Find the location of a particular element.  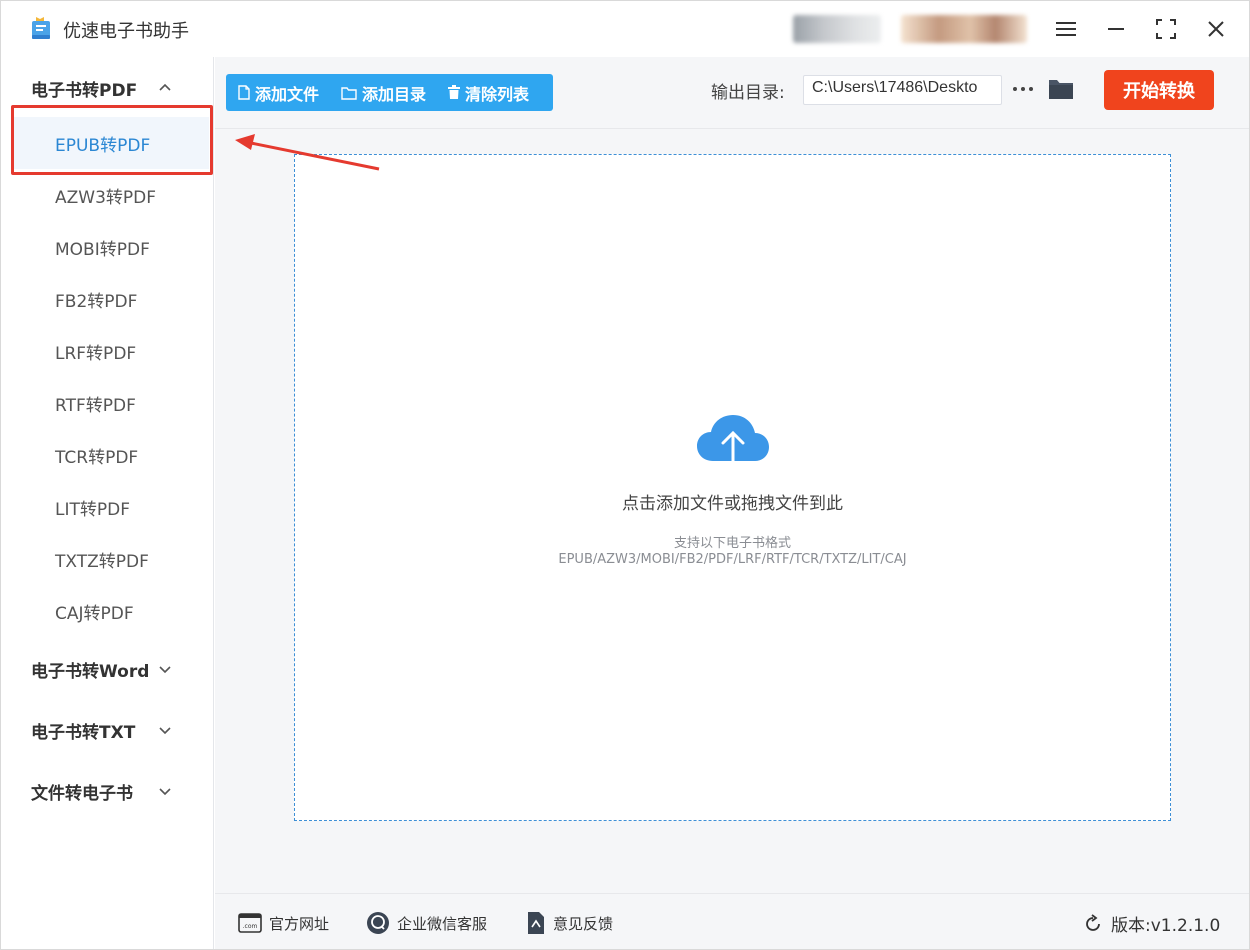

sidebar-group-ebook-to-word: 电子书转Word is located at coordinates (107, 669).